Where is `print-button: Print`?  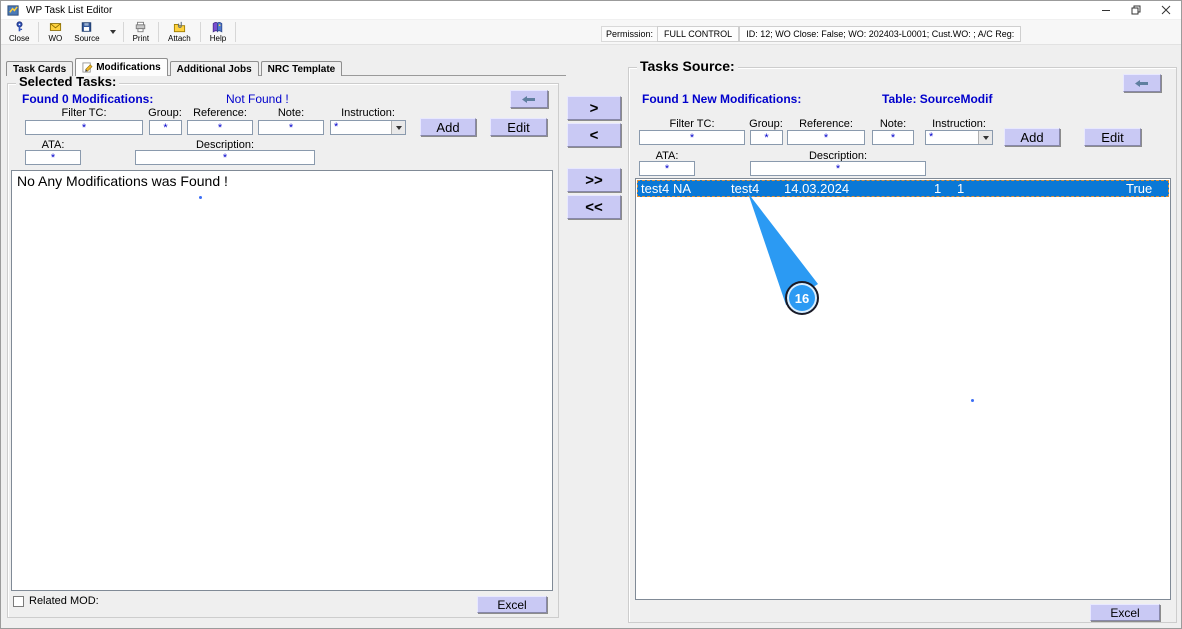 print-button: Print is located at coordinates (141, 32).